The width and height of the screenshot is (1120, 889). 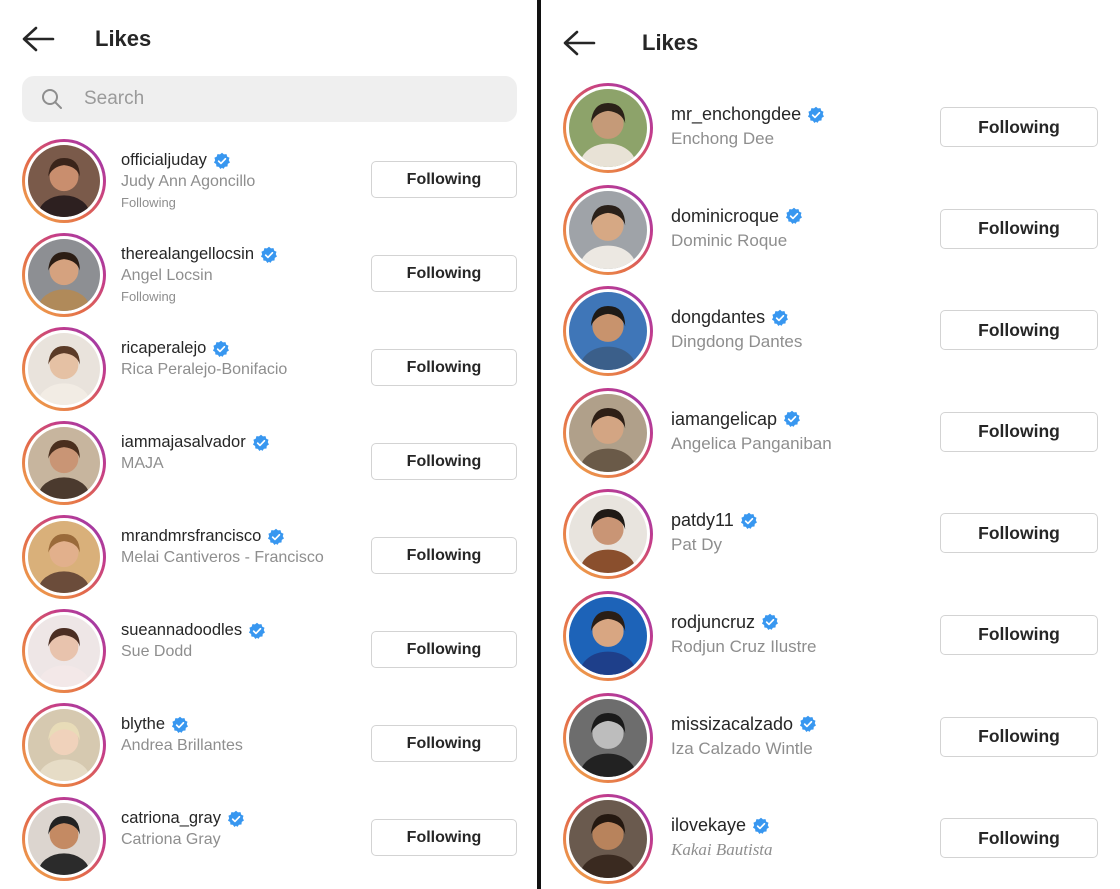 What do you see at coordinates (148, 296) in the screenshot?
I see `follow-status: Following` at bounding box center [148, 296].